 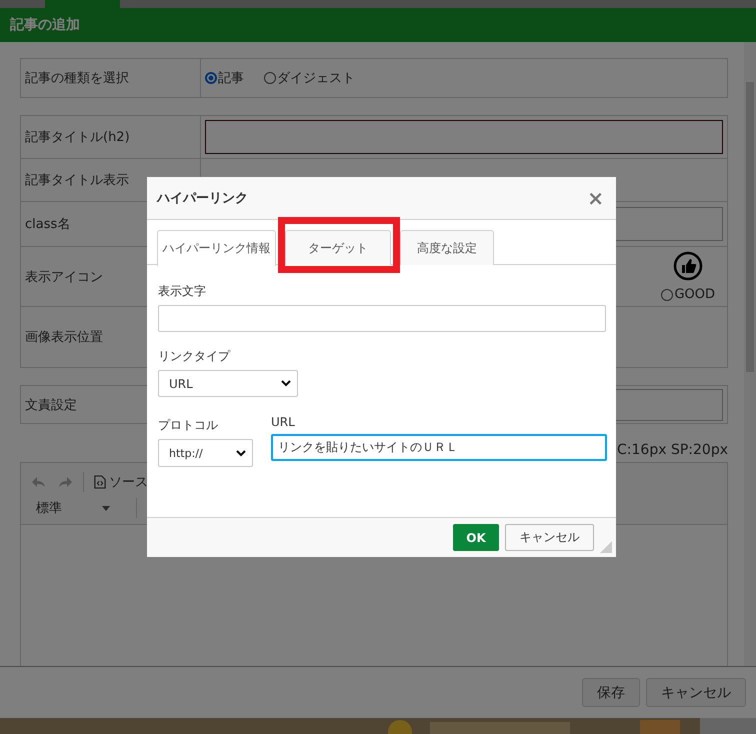 I want to click on field-label: 記事の種類を選択, so click(x=111, y=78).